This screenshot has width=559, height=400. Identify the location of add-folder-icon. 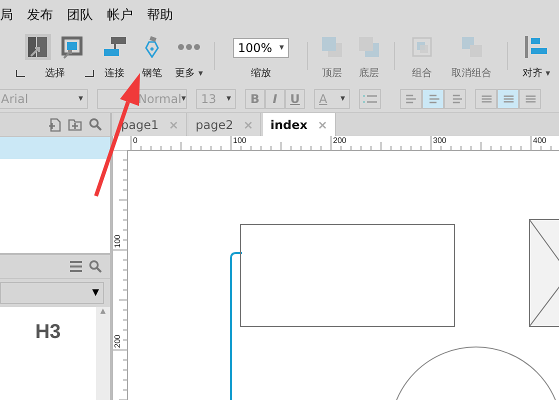
(75, 124).